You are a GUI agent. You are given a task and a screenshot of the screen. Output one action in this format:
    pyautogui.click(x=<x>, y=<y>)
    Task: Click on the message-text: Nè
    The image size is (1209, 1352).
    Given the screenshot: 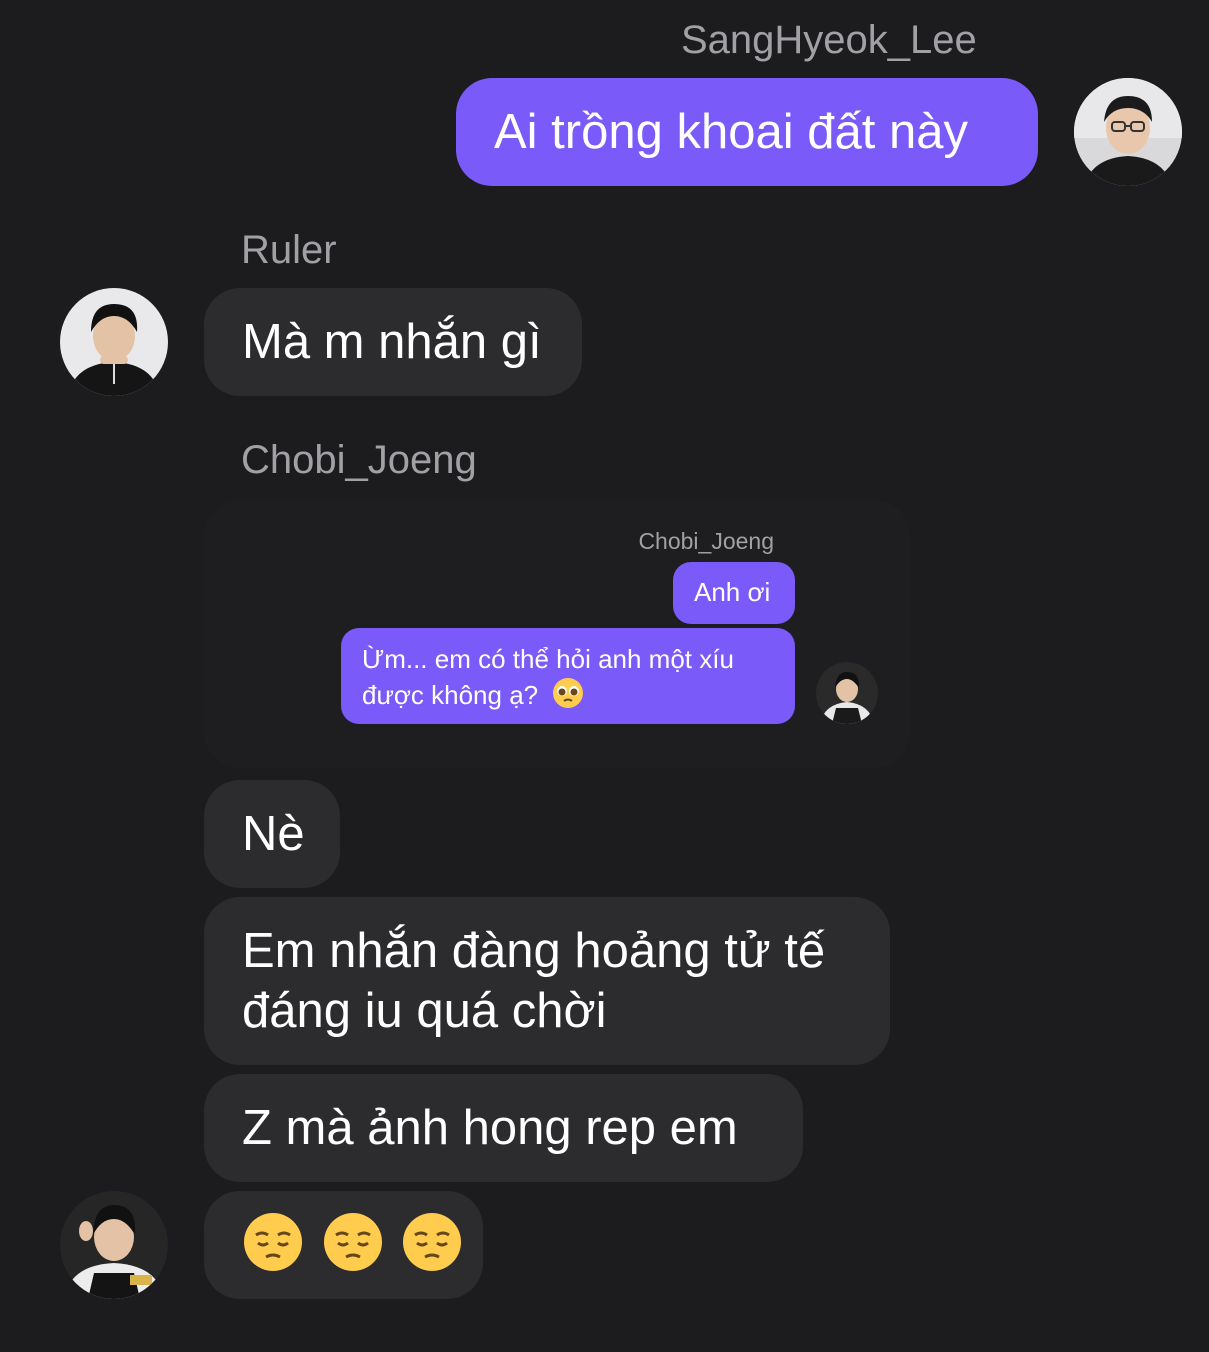 What is the action you would take?
    pyautogui.click(x=273, y=834)
    